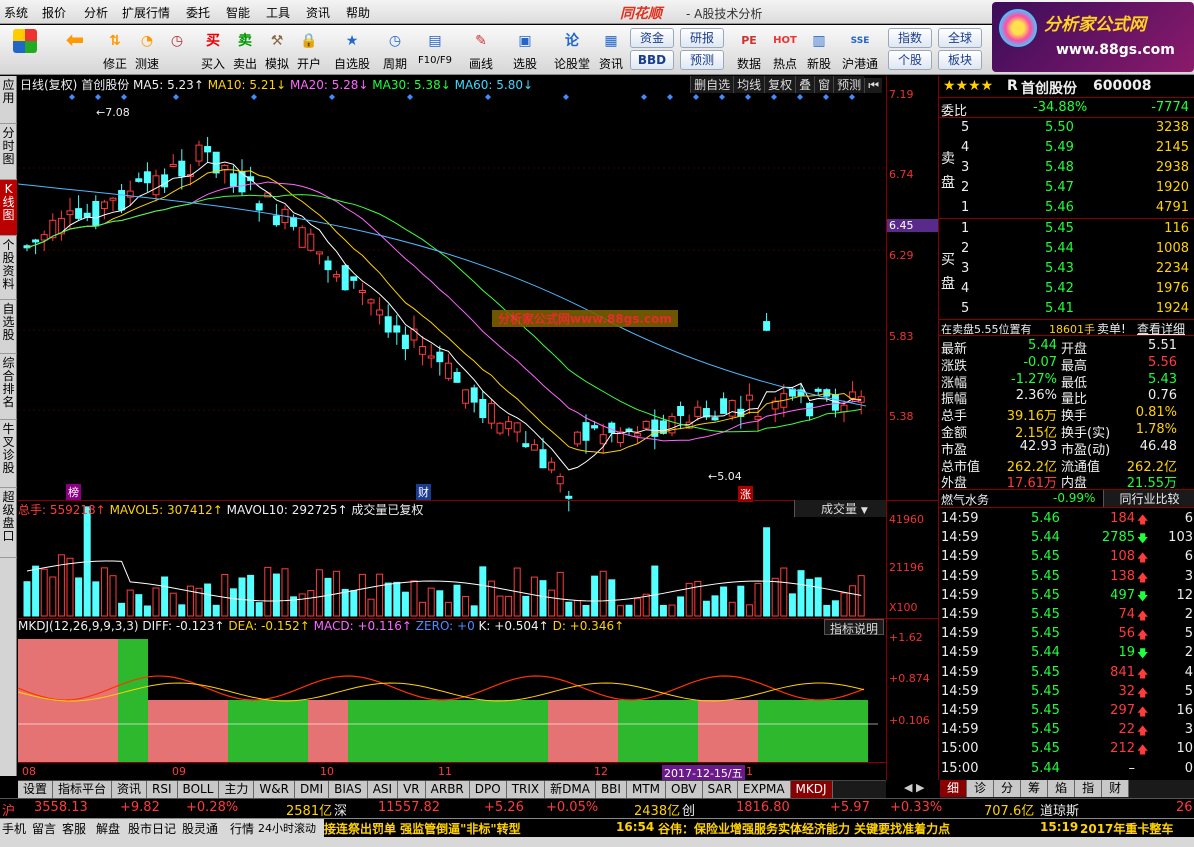  I want to click on status-rolling: 24小时滚动, so click(287, 828).